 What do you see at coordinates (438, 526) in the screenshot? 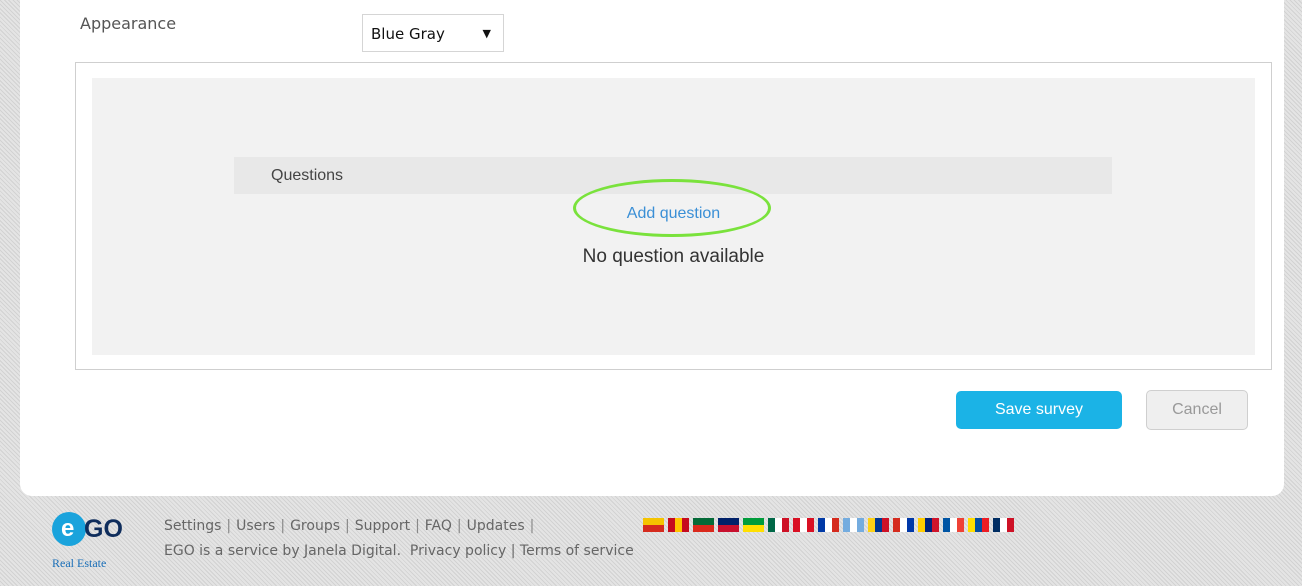
I see `footer-link-faq: FAQ` at bounding box center [438, 526].